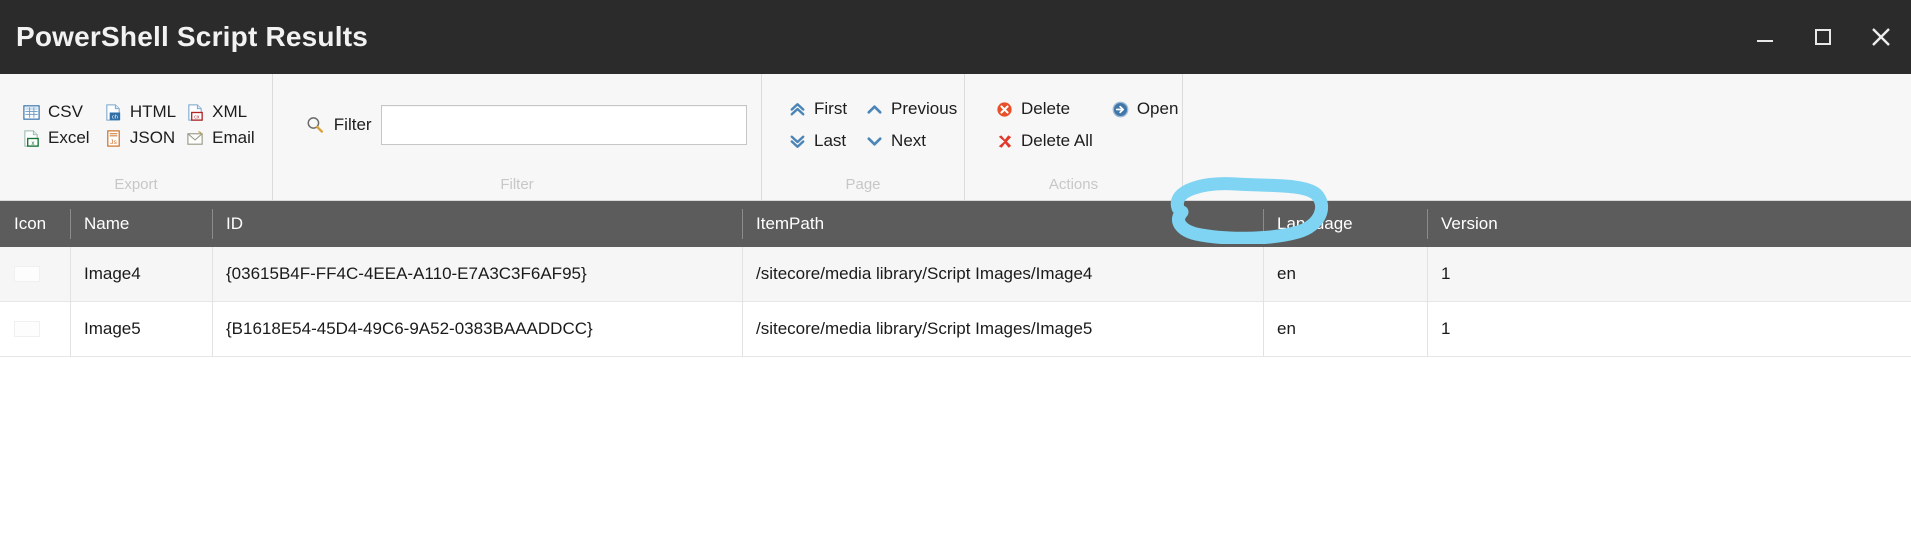  Describe the element at coordinates (31, 112) in the screenshot. I see `csv-icon` at that location.